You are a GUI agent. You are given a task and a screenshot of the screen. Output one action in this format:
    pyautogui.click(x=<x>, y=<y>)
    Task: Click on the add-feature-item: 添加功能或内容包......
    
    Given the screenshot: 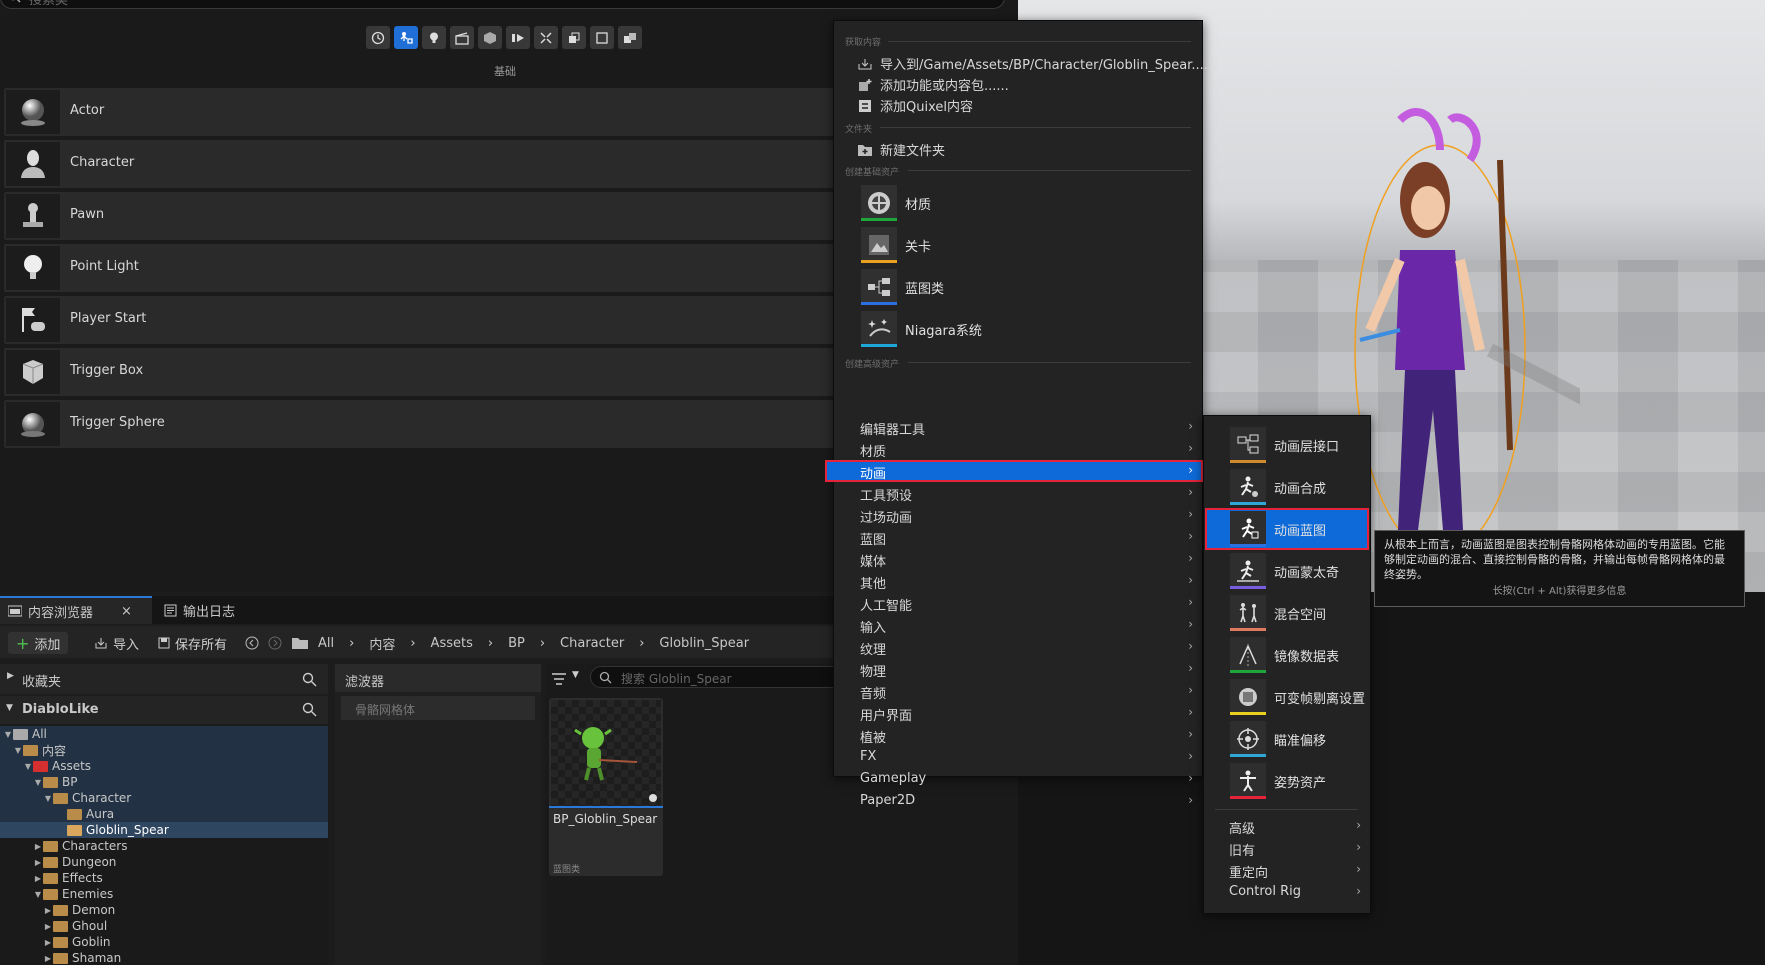 What is the action you would take?
    pyautogui.click(x=933, y=84)
    